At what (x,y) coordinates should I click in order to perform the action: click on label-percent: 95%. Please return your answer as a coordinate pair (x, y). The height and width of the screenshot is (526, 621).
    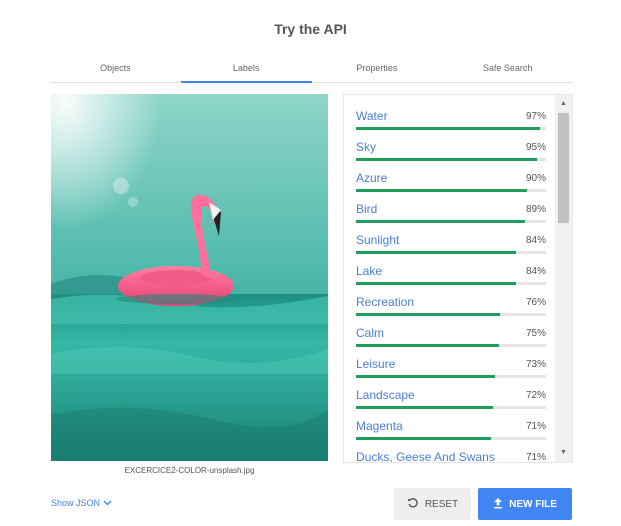
    Looking at the image, I should click on (535, 147).